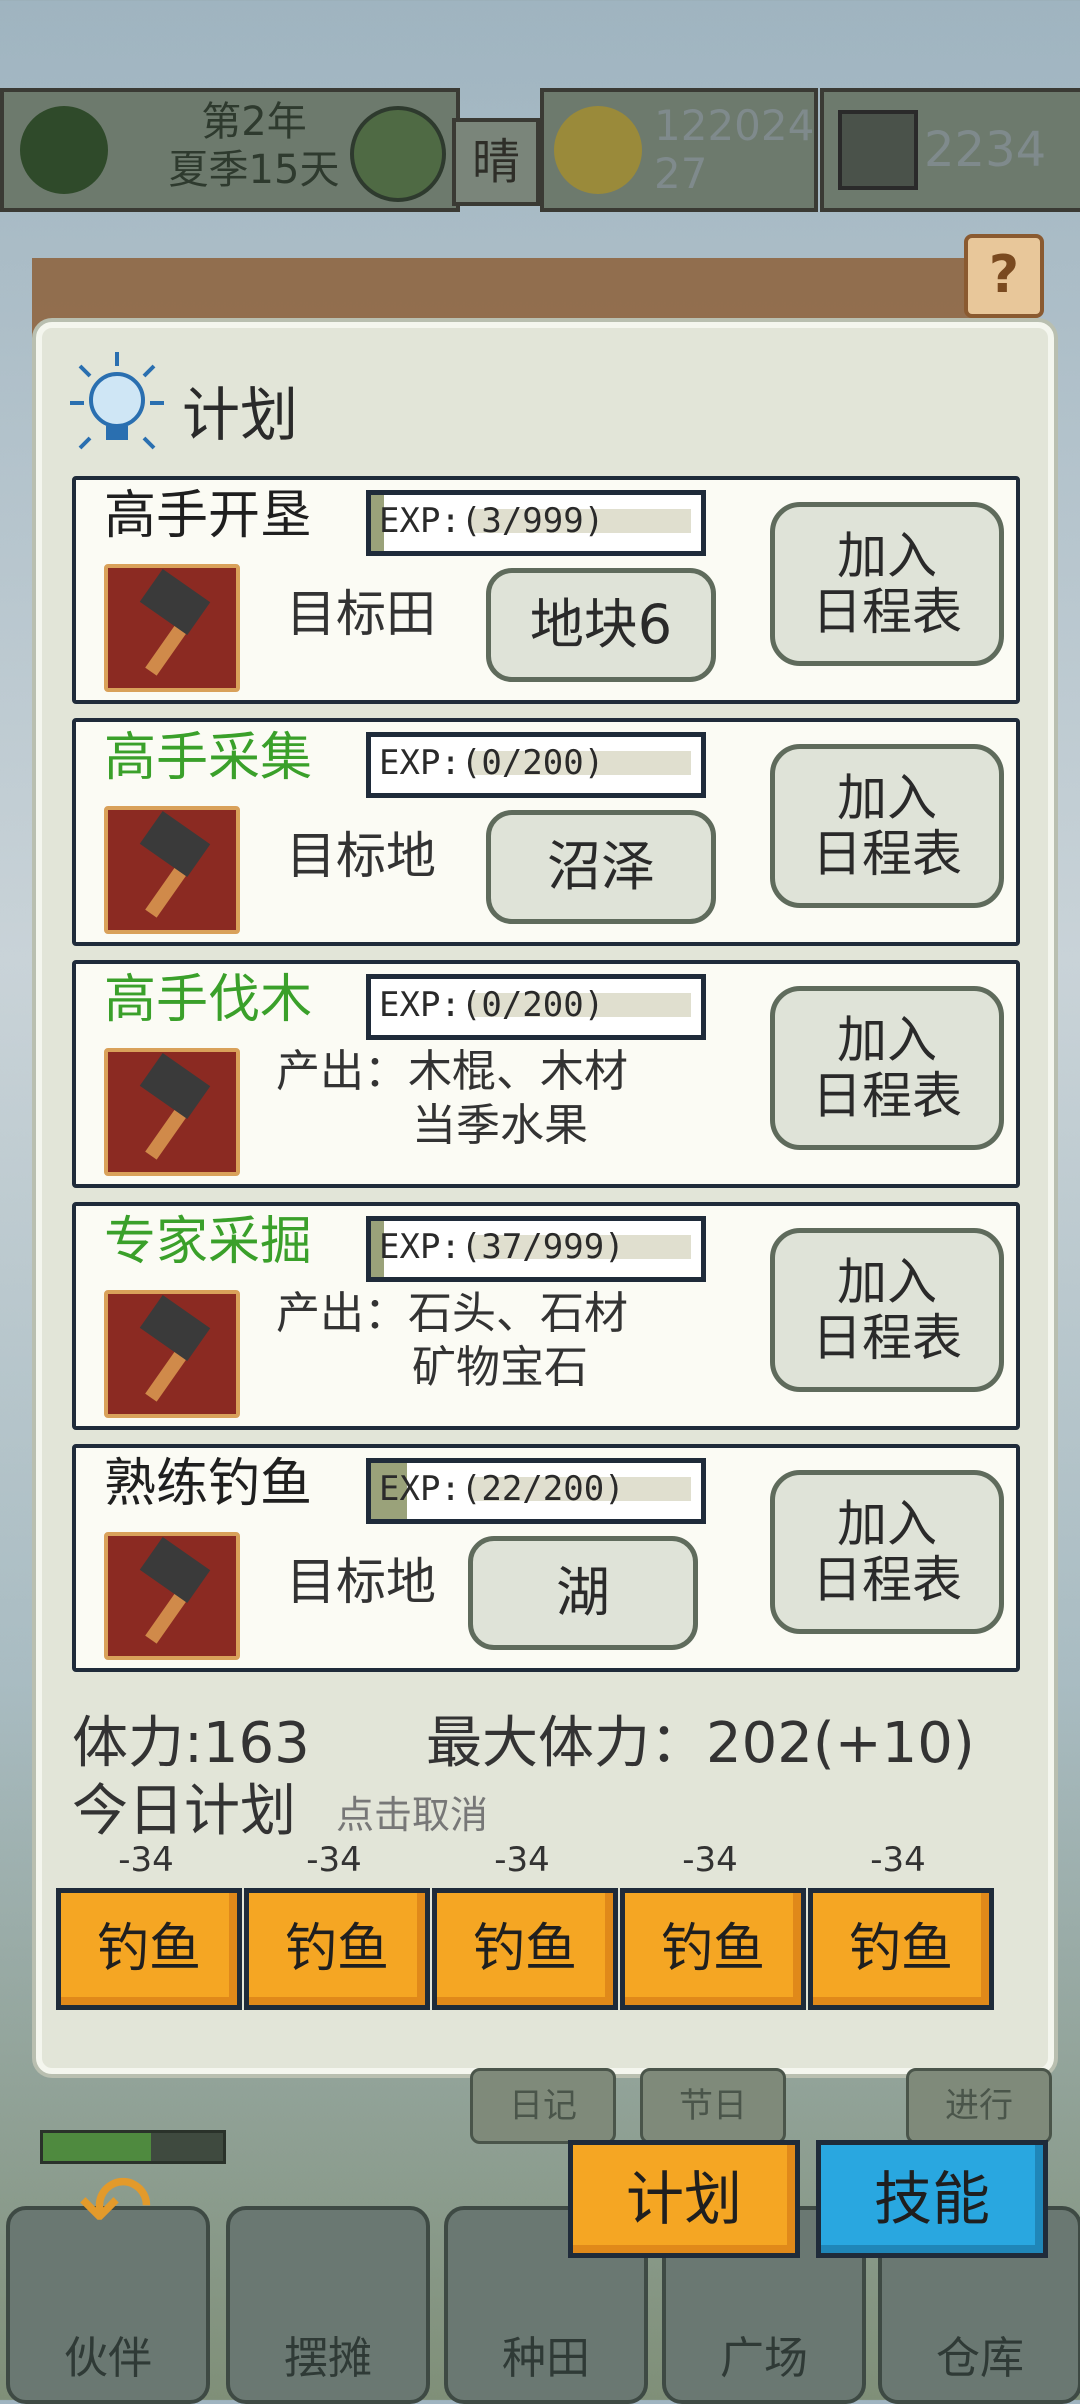 The height and width of the screenshot is (2404, 1080). Describe the element at coordinates (492, 521) in the screenshot. I see `exp-text: EXP:(3/999)` at that location.